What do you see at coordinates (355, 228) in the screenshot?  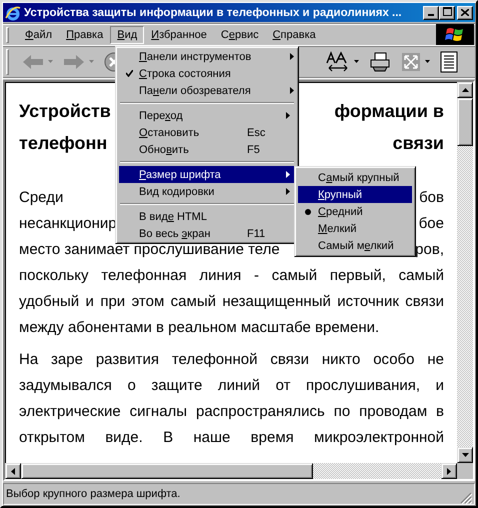 I see `menu-item: Мелкий` at bounding box center [355, 228].